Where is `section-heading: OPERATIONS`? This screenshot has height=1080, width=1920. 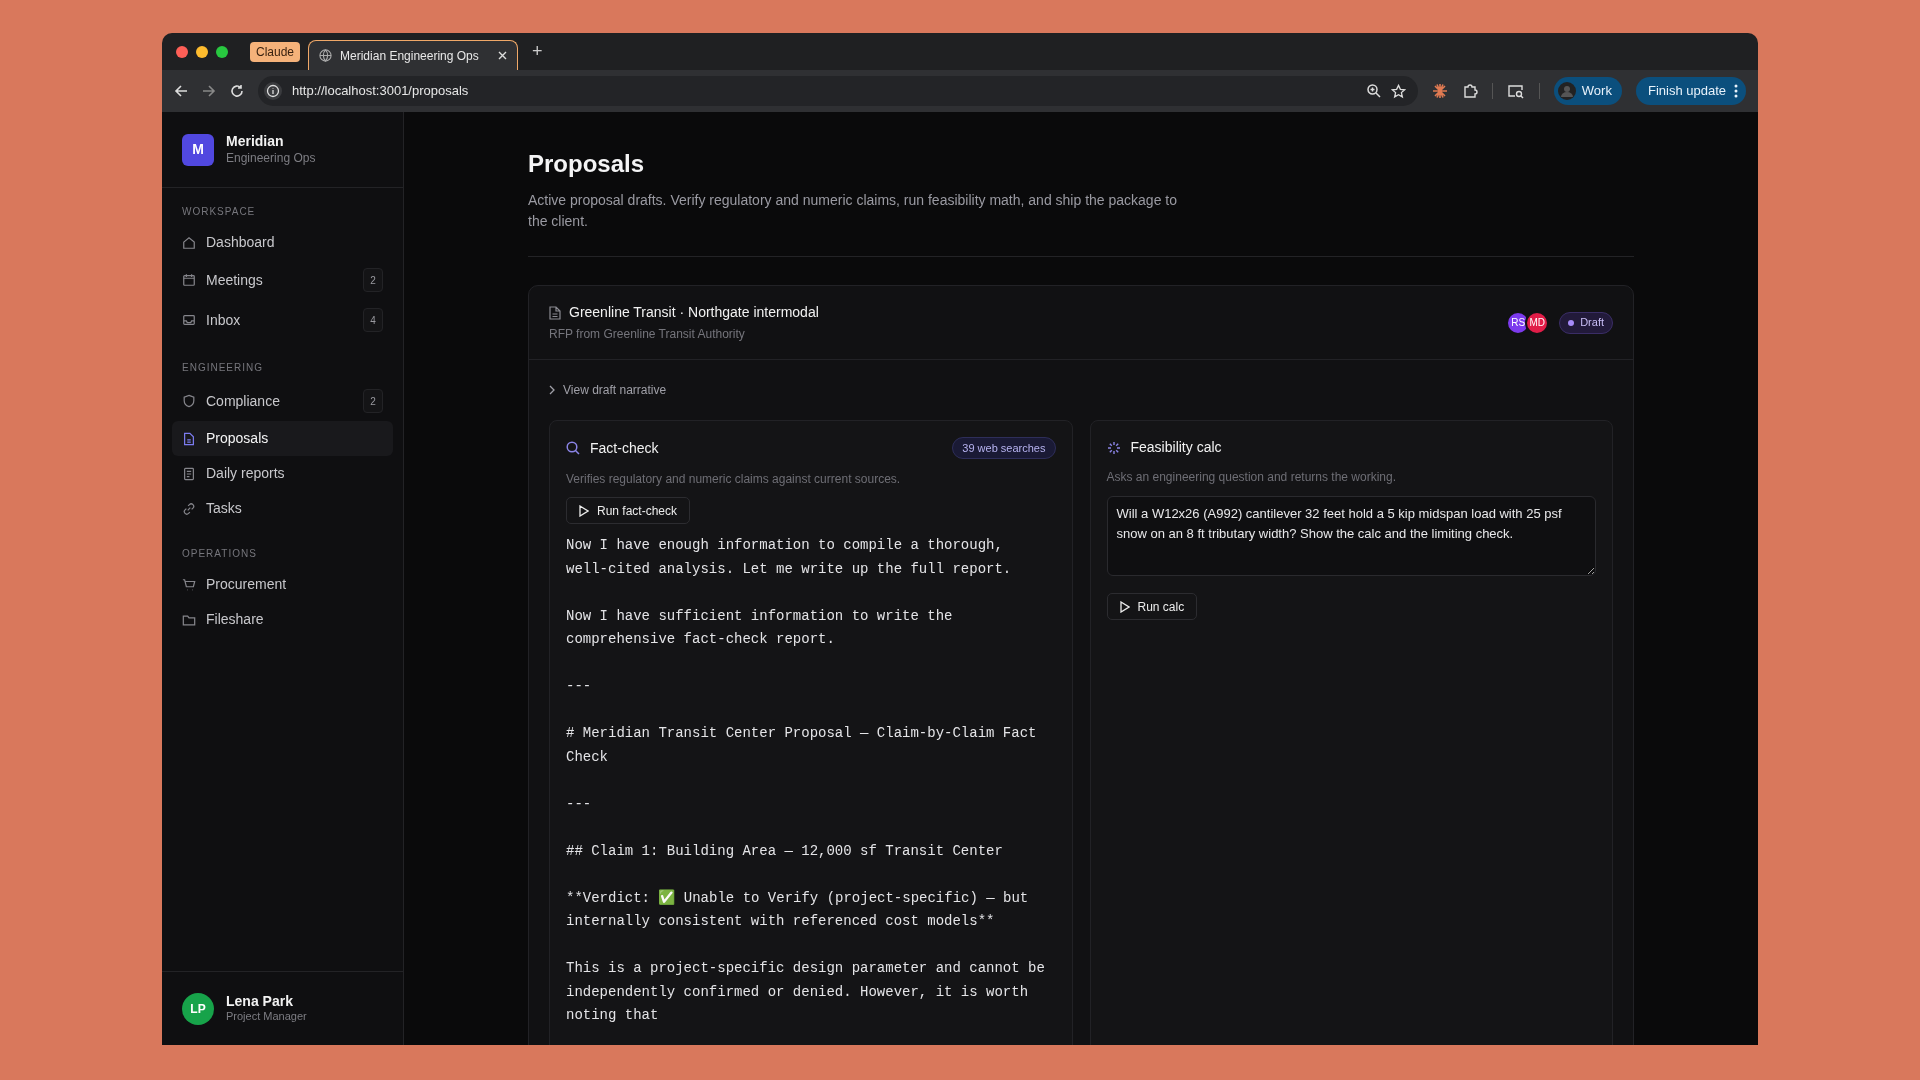
section-heading: OPERATIONS is located at coordinates (219, 554).